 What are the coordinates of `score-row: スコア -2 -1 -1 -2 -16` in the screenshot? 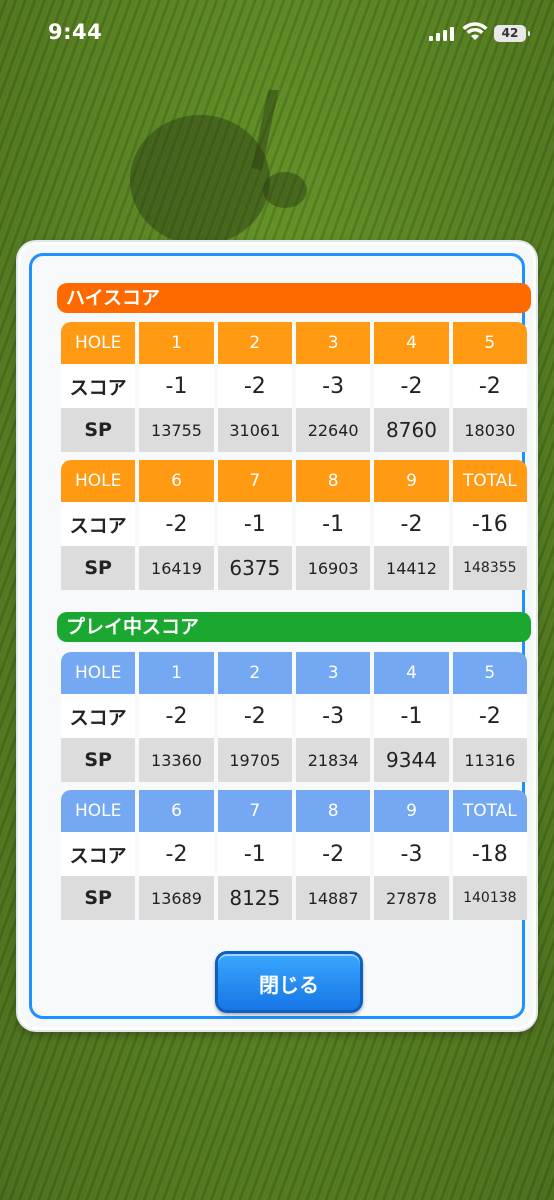 It's located at (294, 524).